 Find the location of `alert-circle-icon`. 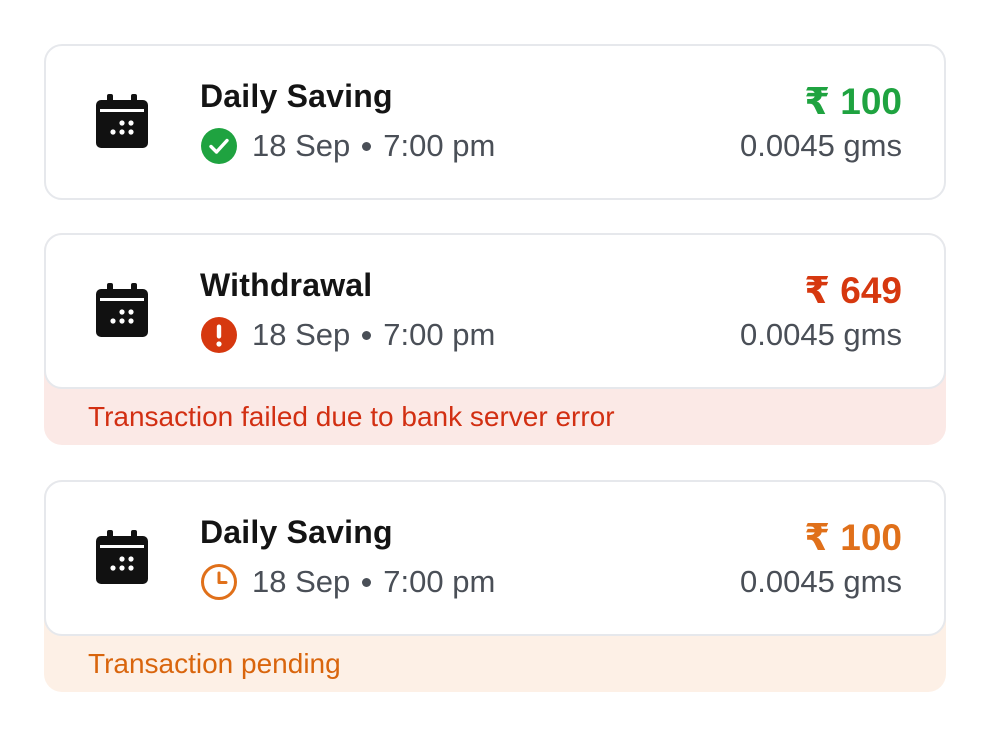

alert-circle-icon is located at coordinates (219, 335).